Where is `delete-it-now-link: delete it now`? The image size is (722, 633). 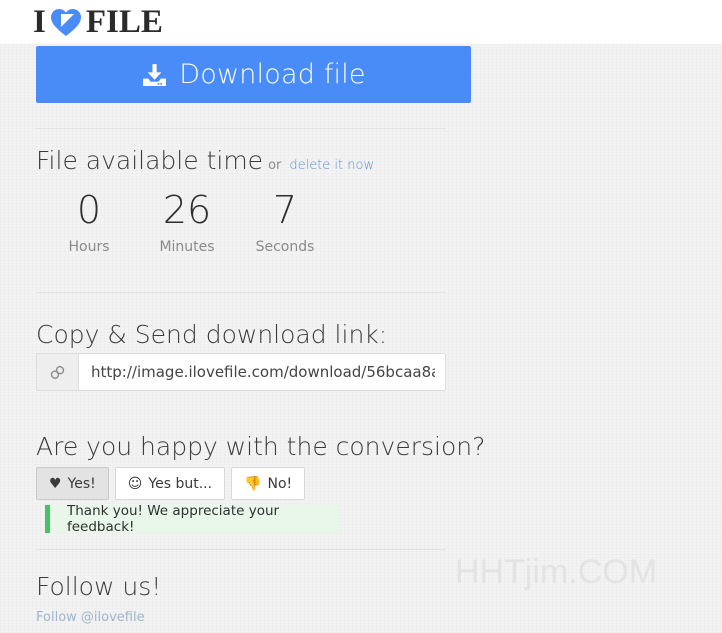
delete-it-now-link: delete it now is located at coordinates (331, 165).